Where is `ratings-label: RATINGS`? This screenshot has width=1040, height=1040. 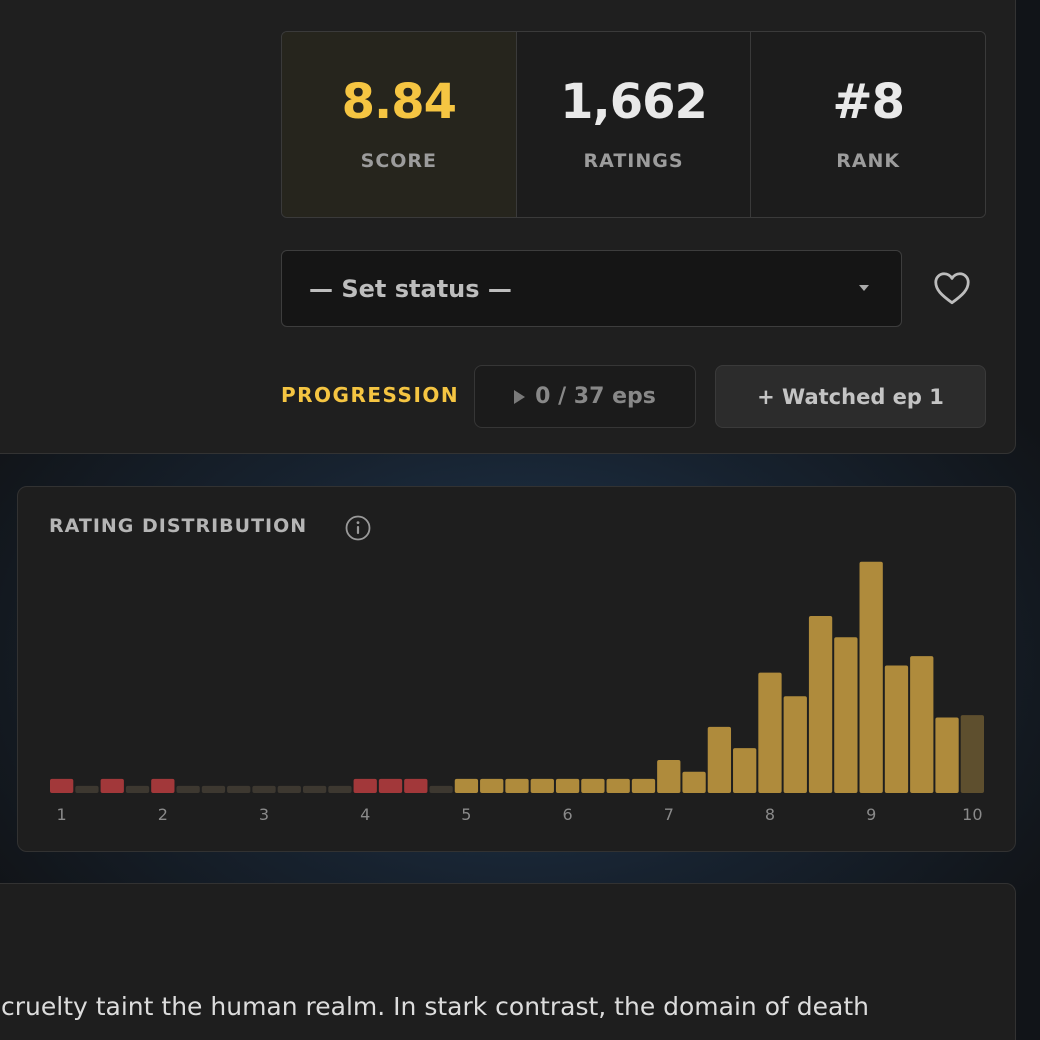
ratings-label: RATINGS is located at coordinates (633, 160).